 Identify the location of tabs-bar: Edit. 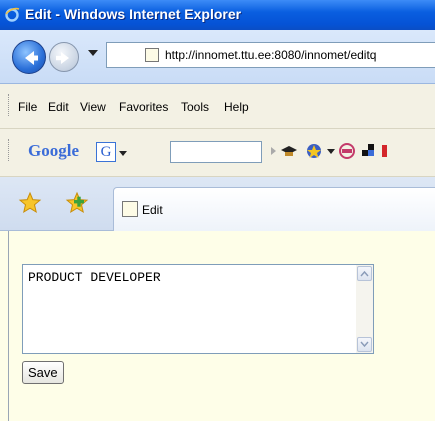
(217, 204).